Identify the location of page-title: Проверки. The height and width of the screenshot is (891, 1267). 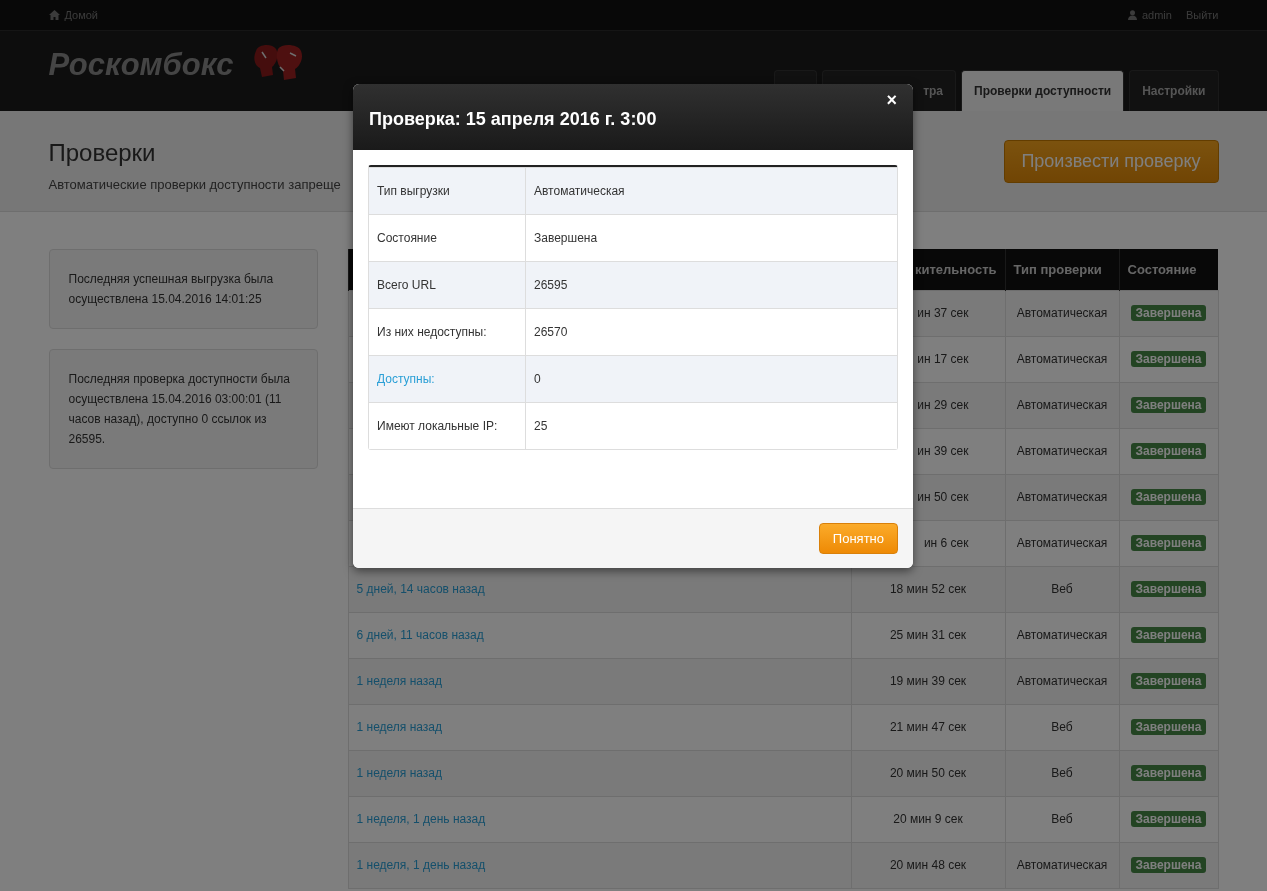
(102, 152).